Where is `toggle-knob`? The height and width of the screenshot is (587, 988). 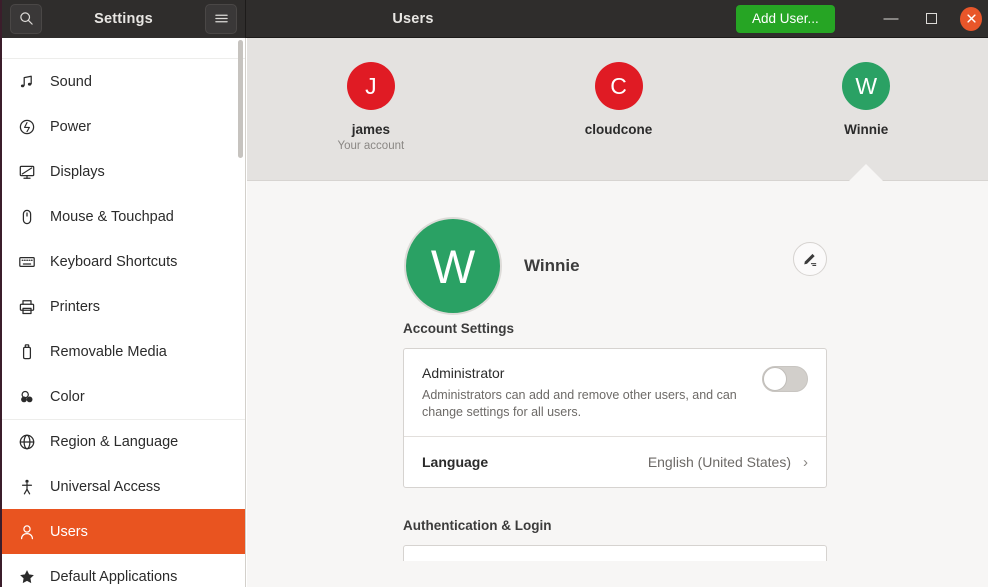
toggle-knob is located at coordinates (775, 379).